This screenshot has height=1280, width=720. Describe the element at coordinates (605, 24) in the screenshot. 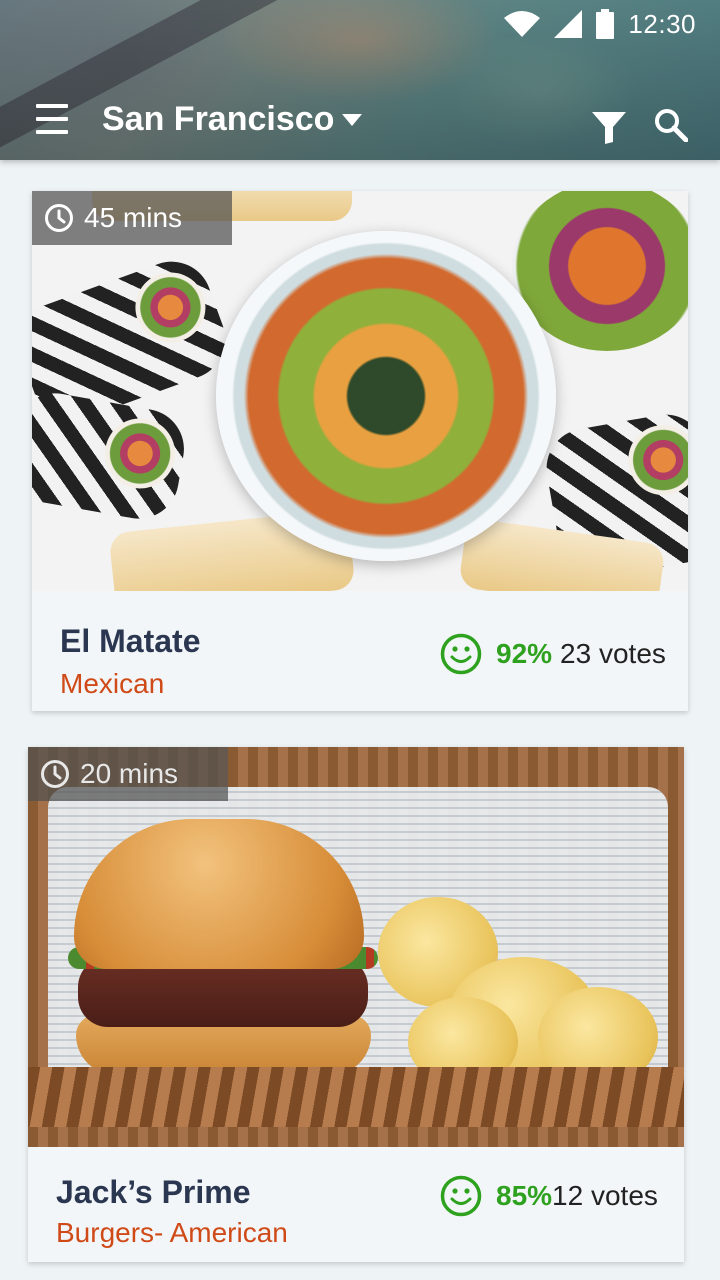

I see `battery-icon` at that location.